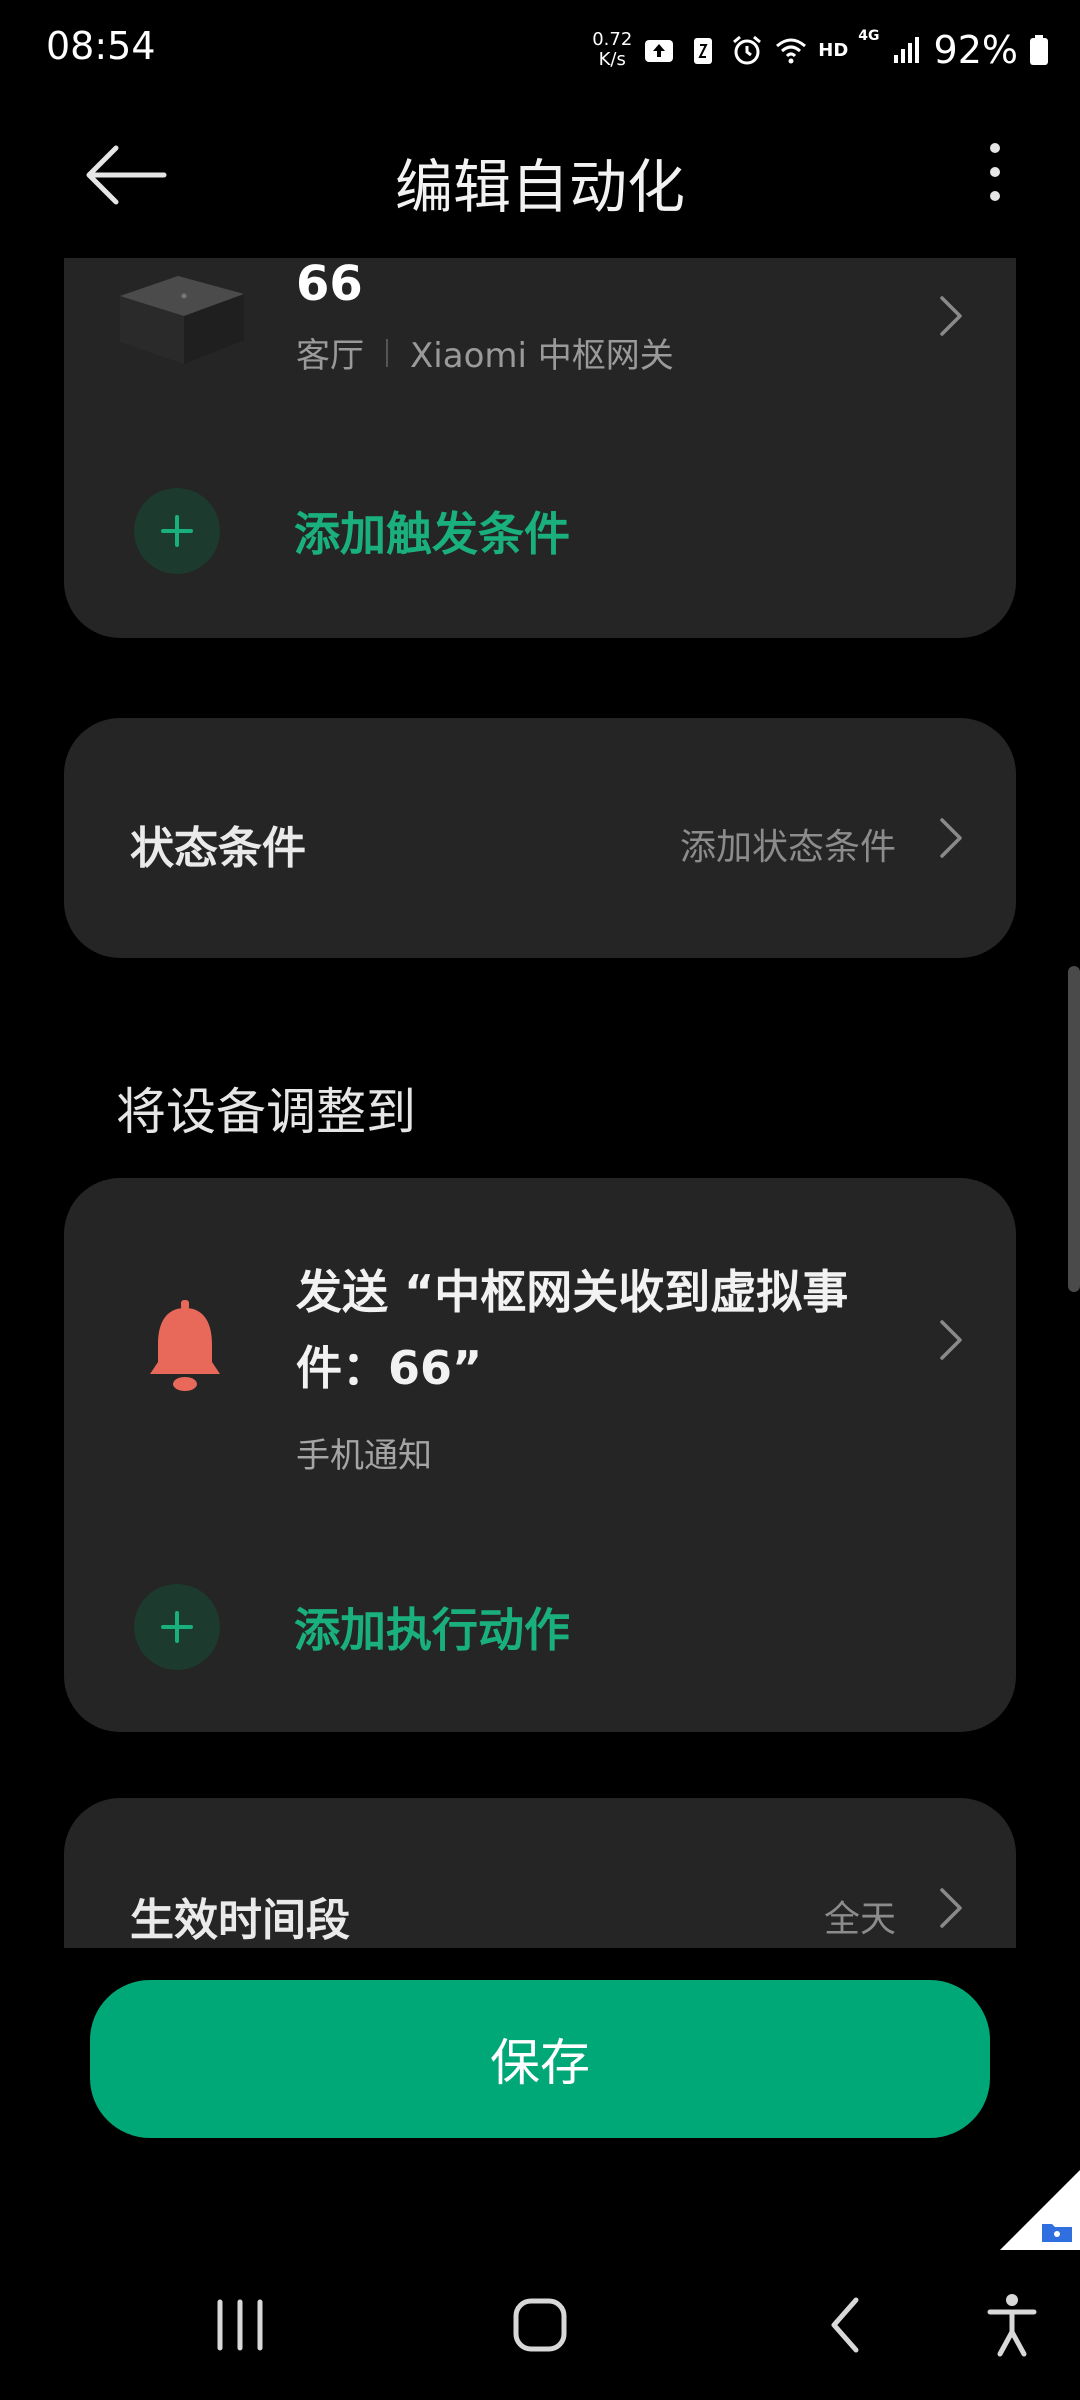 This screenshot has height=2400, width=1080. What do you see at coordinates (747, 50) in the screenshot?
I see `alarm-icon` at bounding box center [747, 50].